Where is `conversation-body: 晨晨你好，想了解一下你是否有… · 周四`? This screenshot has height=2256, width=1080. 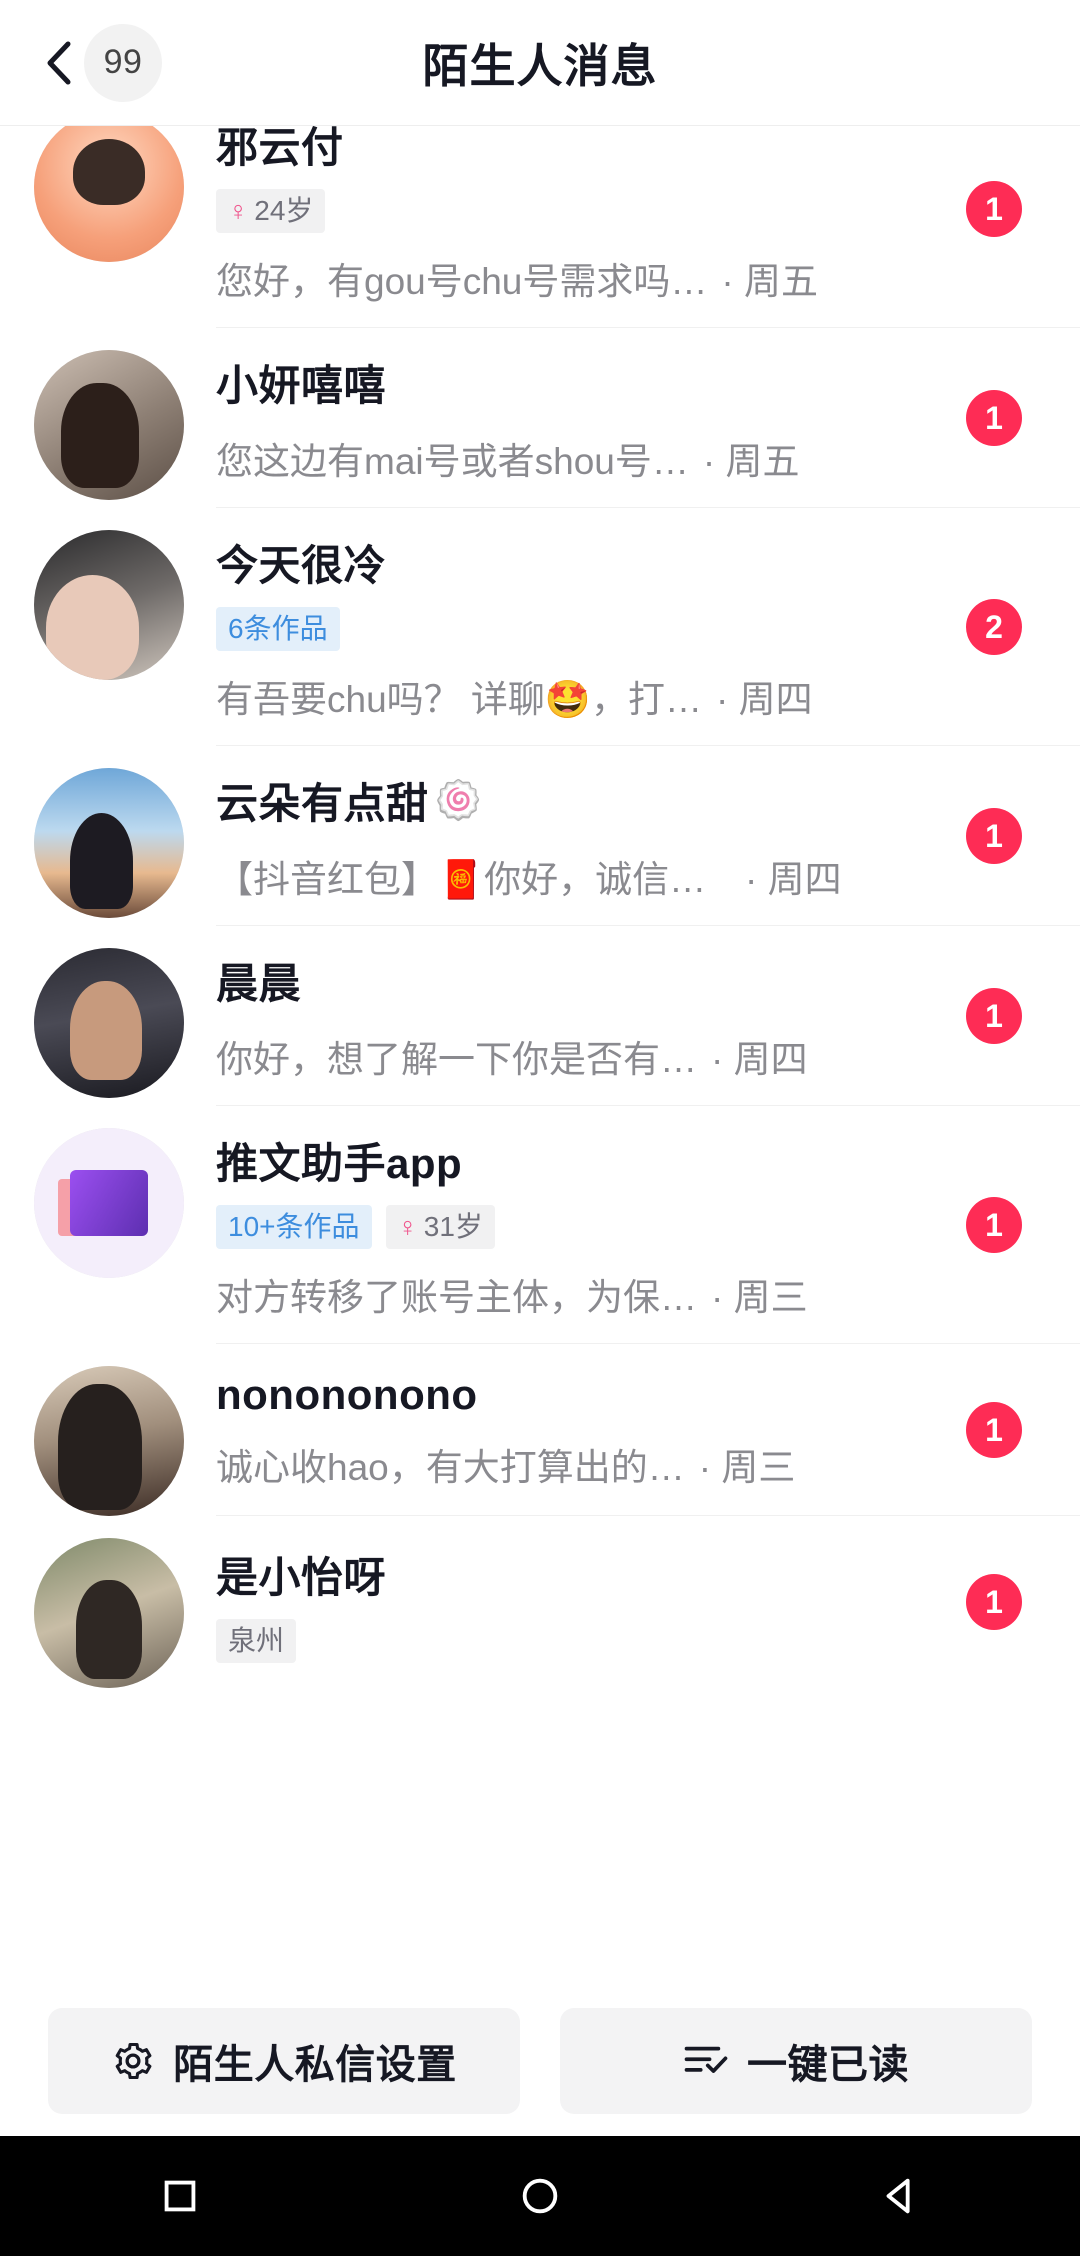
conversation-body: 晨晨你好，想了解一下你是否有… · 周四 is located at coordinates (648, 1016).